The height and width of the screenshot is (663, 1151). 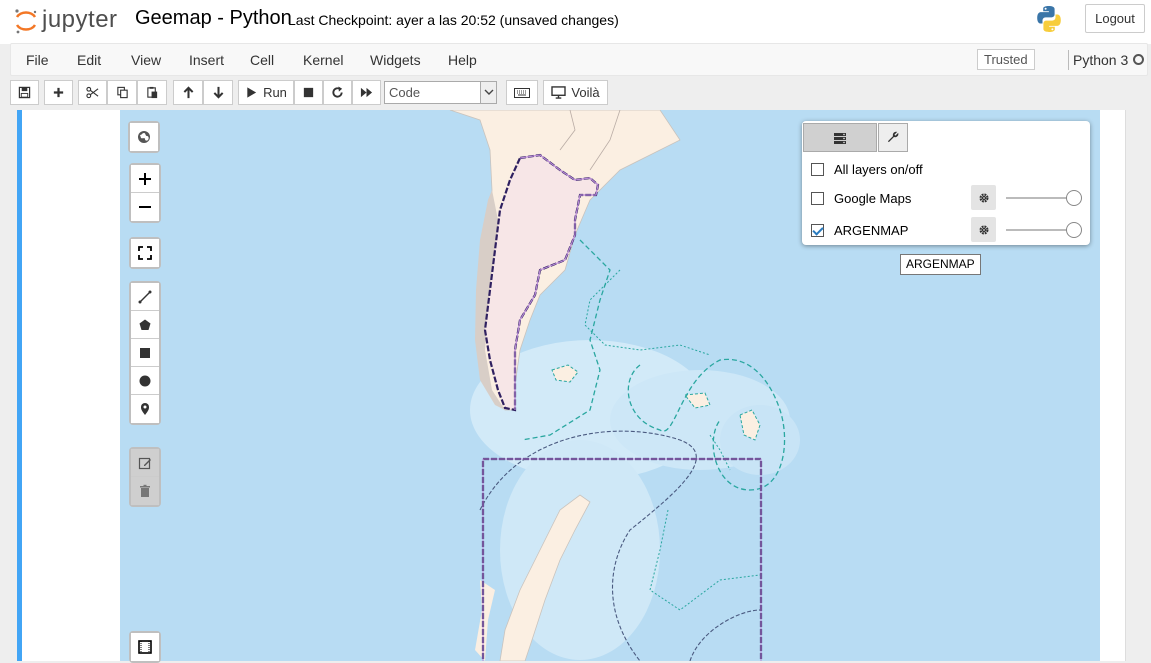 What do you see at coordinates (983, 229) in the screenshot?
I see `layer-settings-button-argenmap` at bounding box center [983, 229].